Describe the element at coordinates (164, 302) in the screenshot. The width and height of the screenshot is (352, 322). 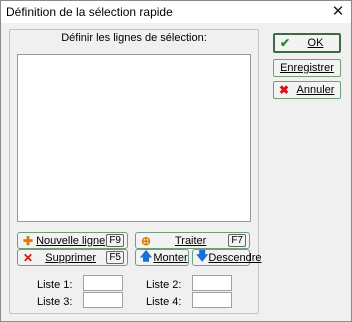
I see `list-4-label: Liste 4:` at that location.